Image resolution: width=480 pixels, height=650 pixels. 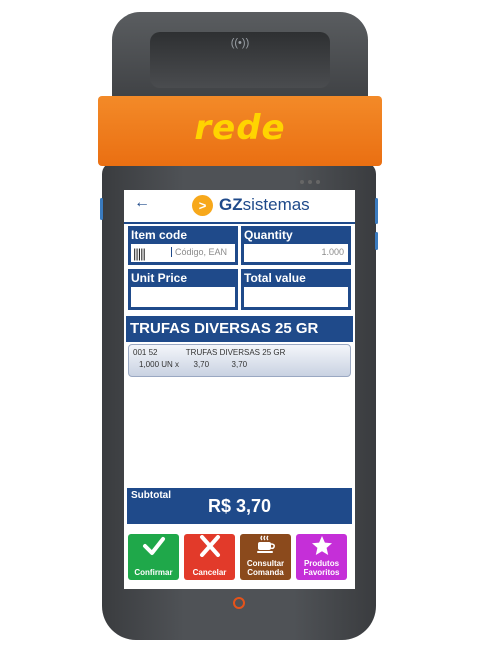 I want to click on rede-logo: rede, so click(x=240, y=128).